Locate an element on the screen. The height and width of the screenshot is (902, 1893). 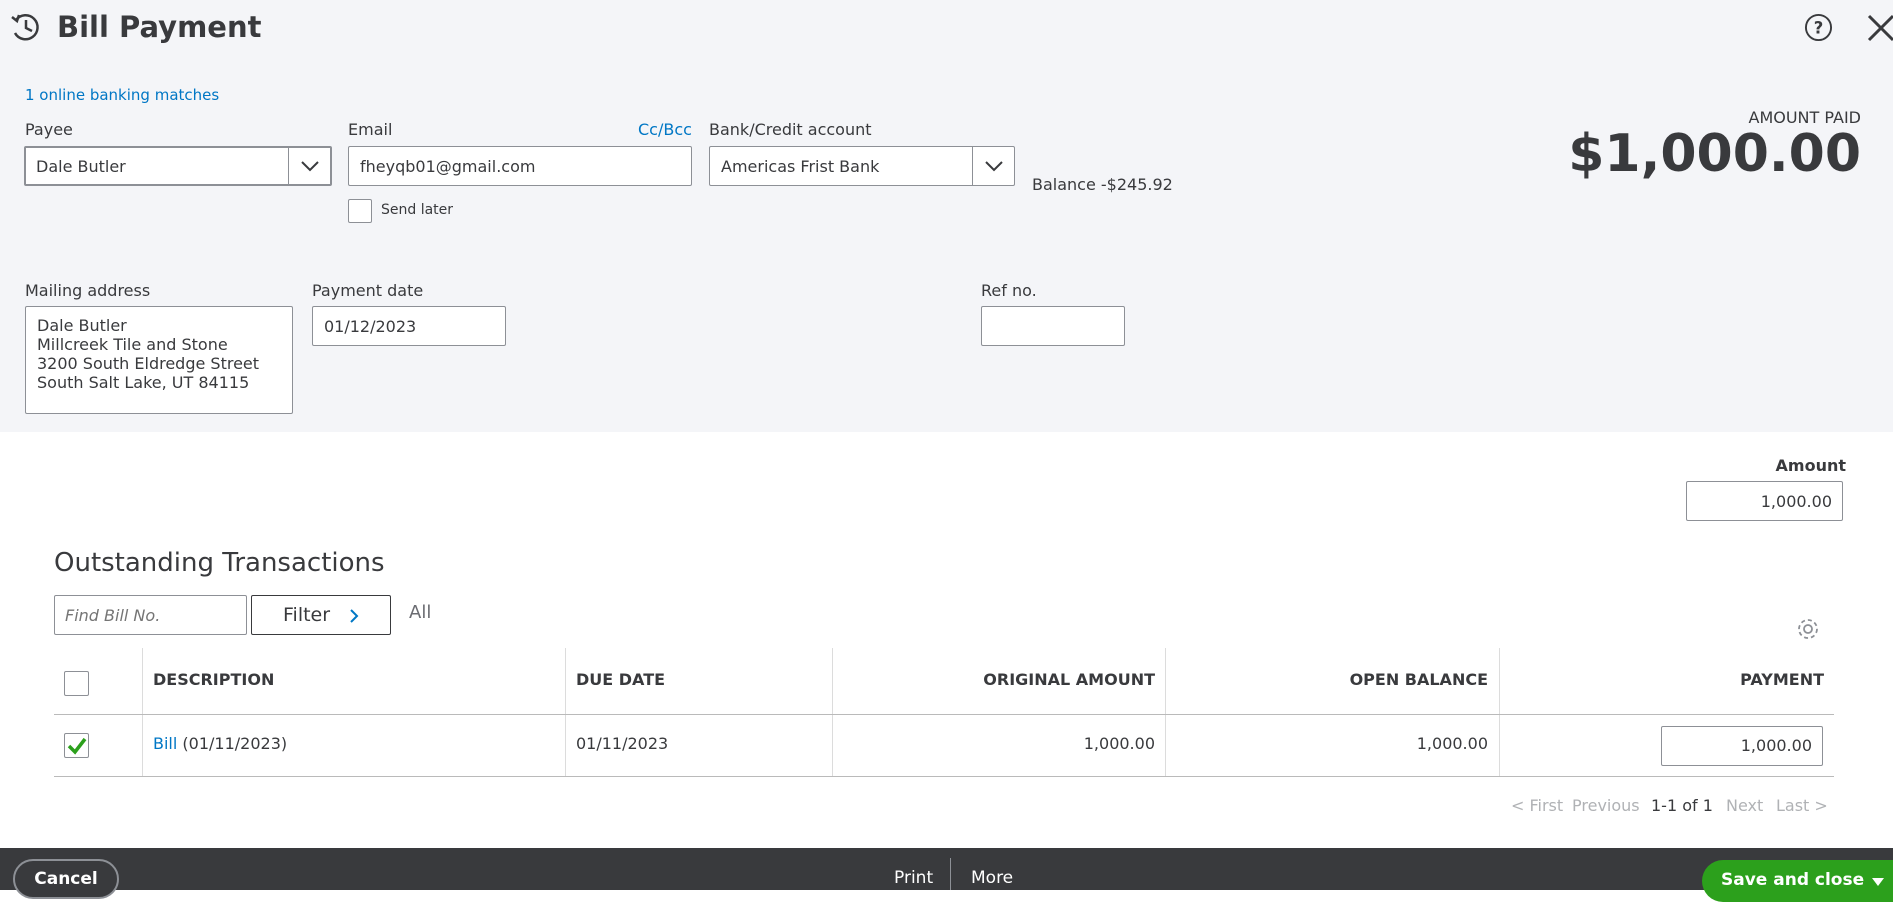
cancel-button: Cancel is located at coordinates (66, 879).